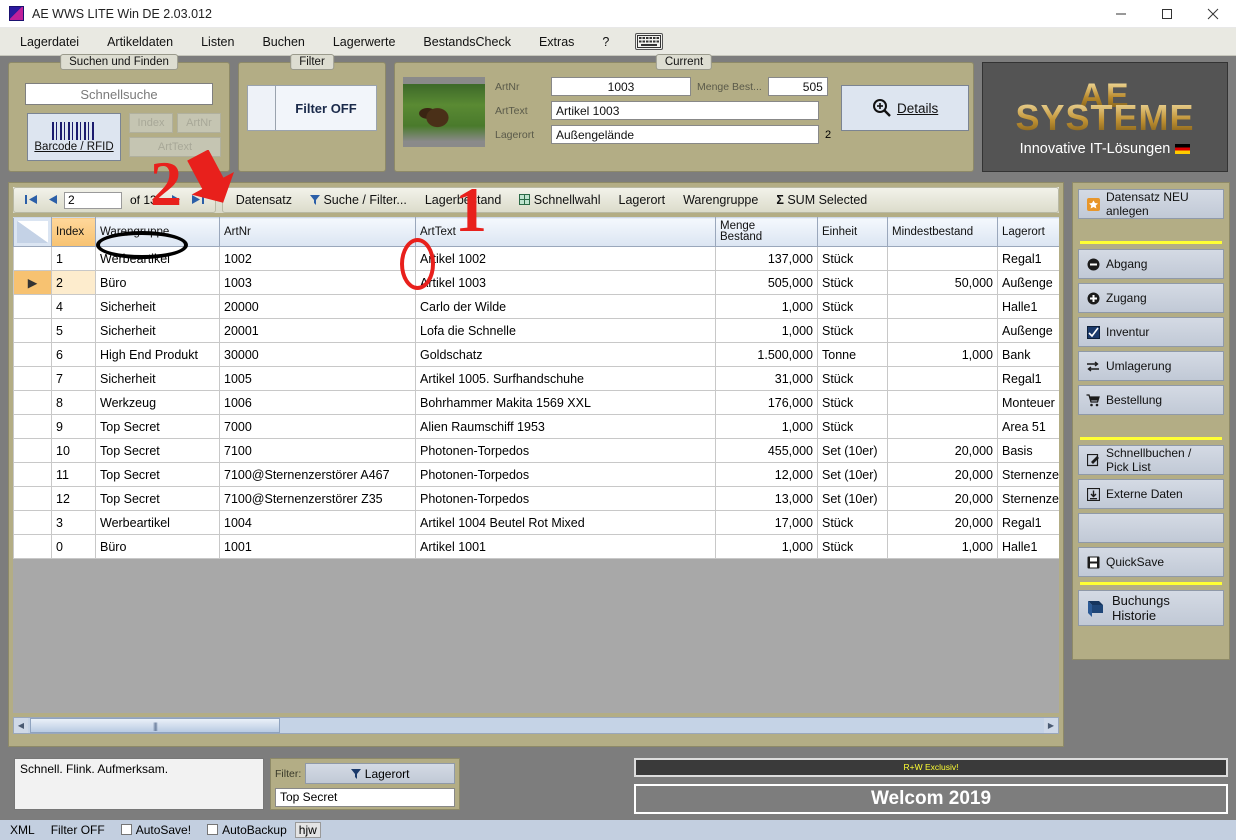 The image size is (1236, 840). What do you see at coordinates (317, 426) in the screenshot?
I see `cell-artnr: 7000` at bounding box center [317, 426].